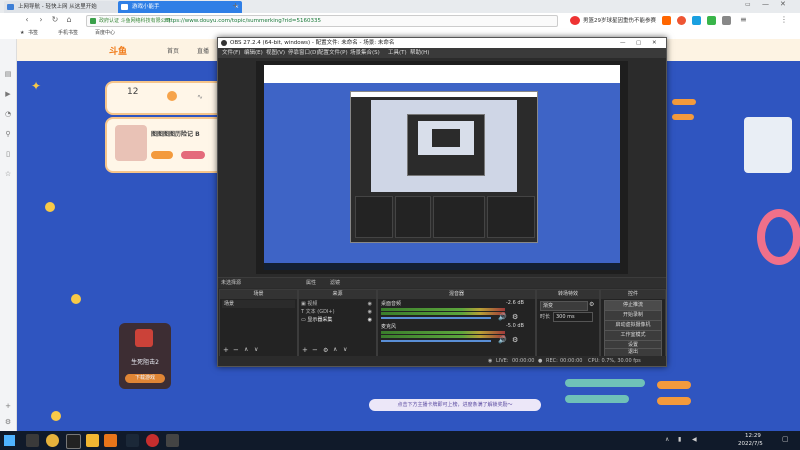  Describe the element at coordinates (55, 20) in the screenshot. I see `reload-icon: ↻` at that location.